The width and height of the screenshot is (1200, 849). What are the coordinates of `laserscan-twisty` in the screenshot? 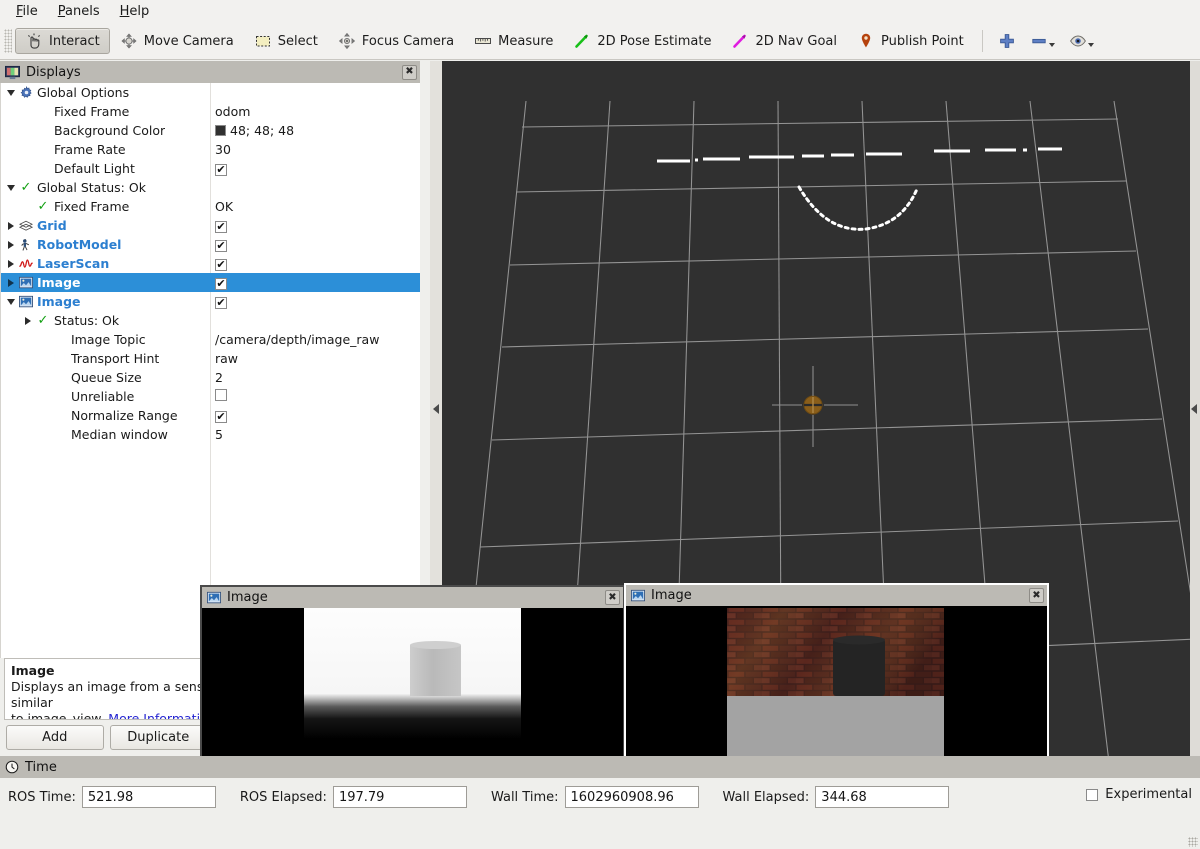 It's located at (11, 263).